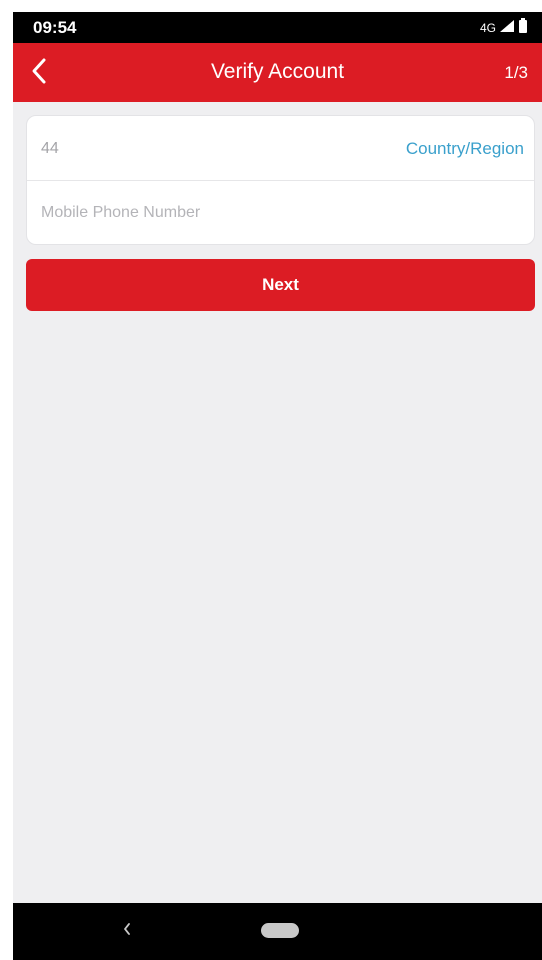 The width and height of the screenshot is (542, 960). Describe the element at coordinates (516, 72) in the screenshot. I see `step-indicator: 1/3` at that location.